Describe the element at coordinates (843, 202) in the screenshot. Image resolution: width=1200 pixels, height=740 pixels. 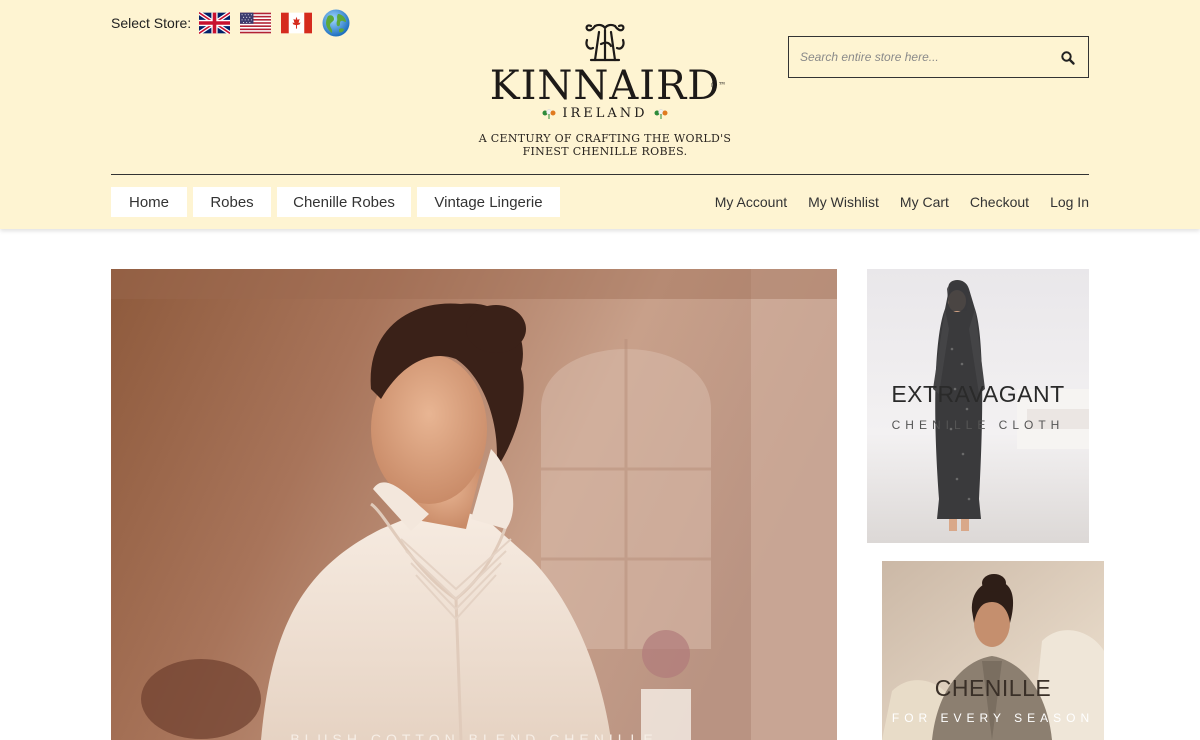
I see `my-wishlist-link: My Wishlist` at that location.